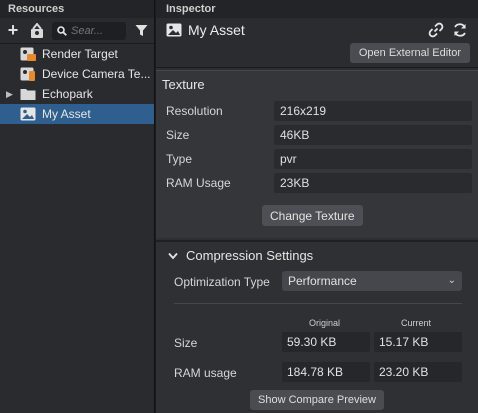  I want to click on original-ram-value: 184.78 KB, so click(326, 372).